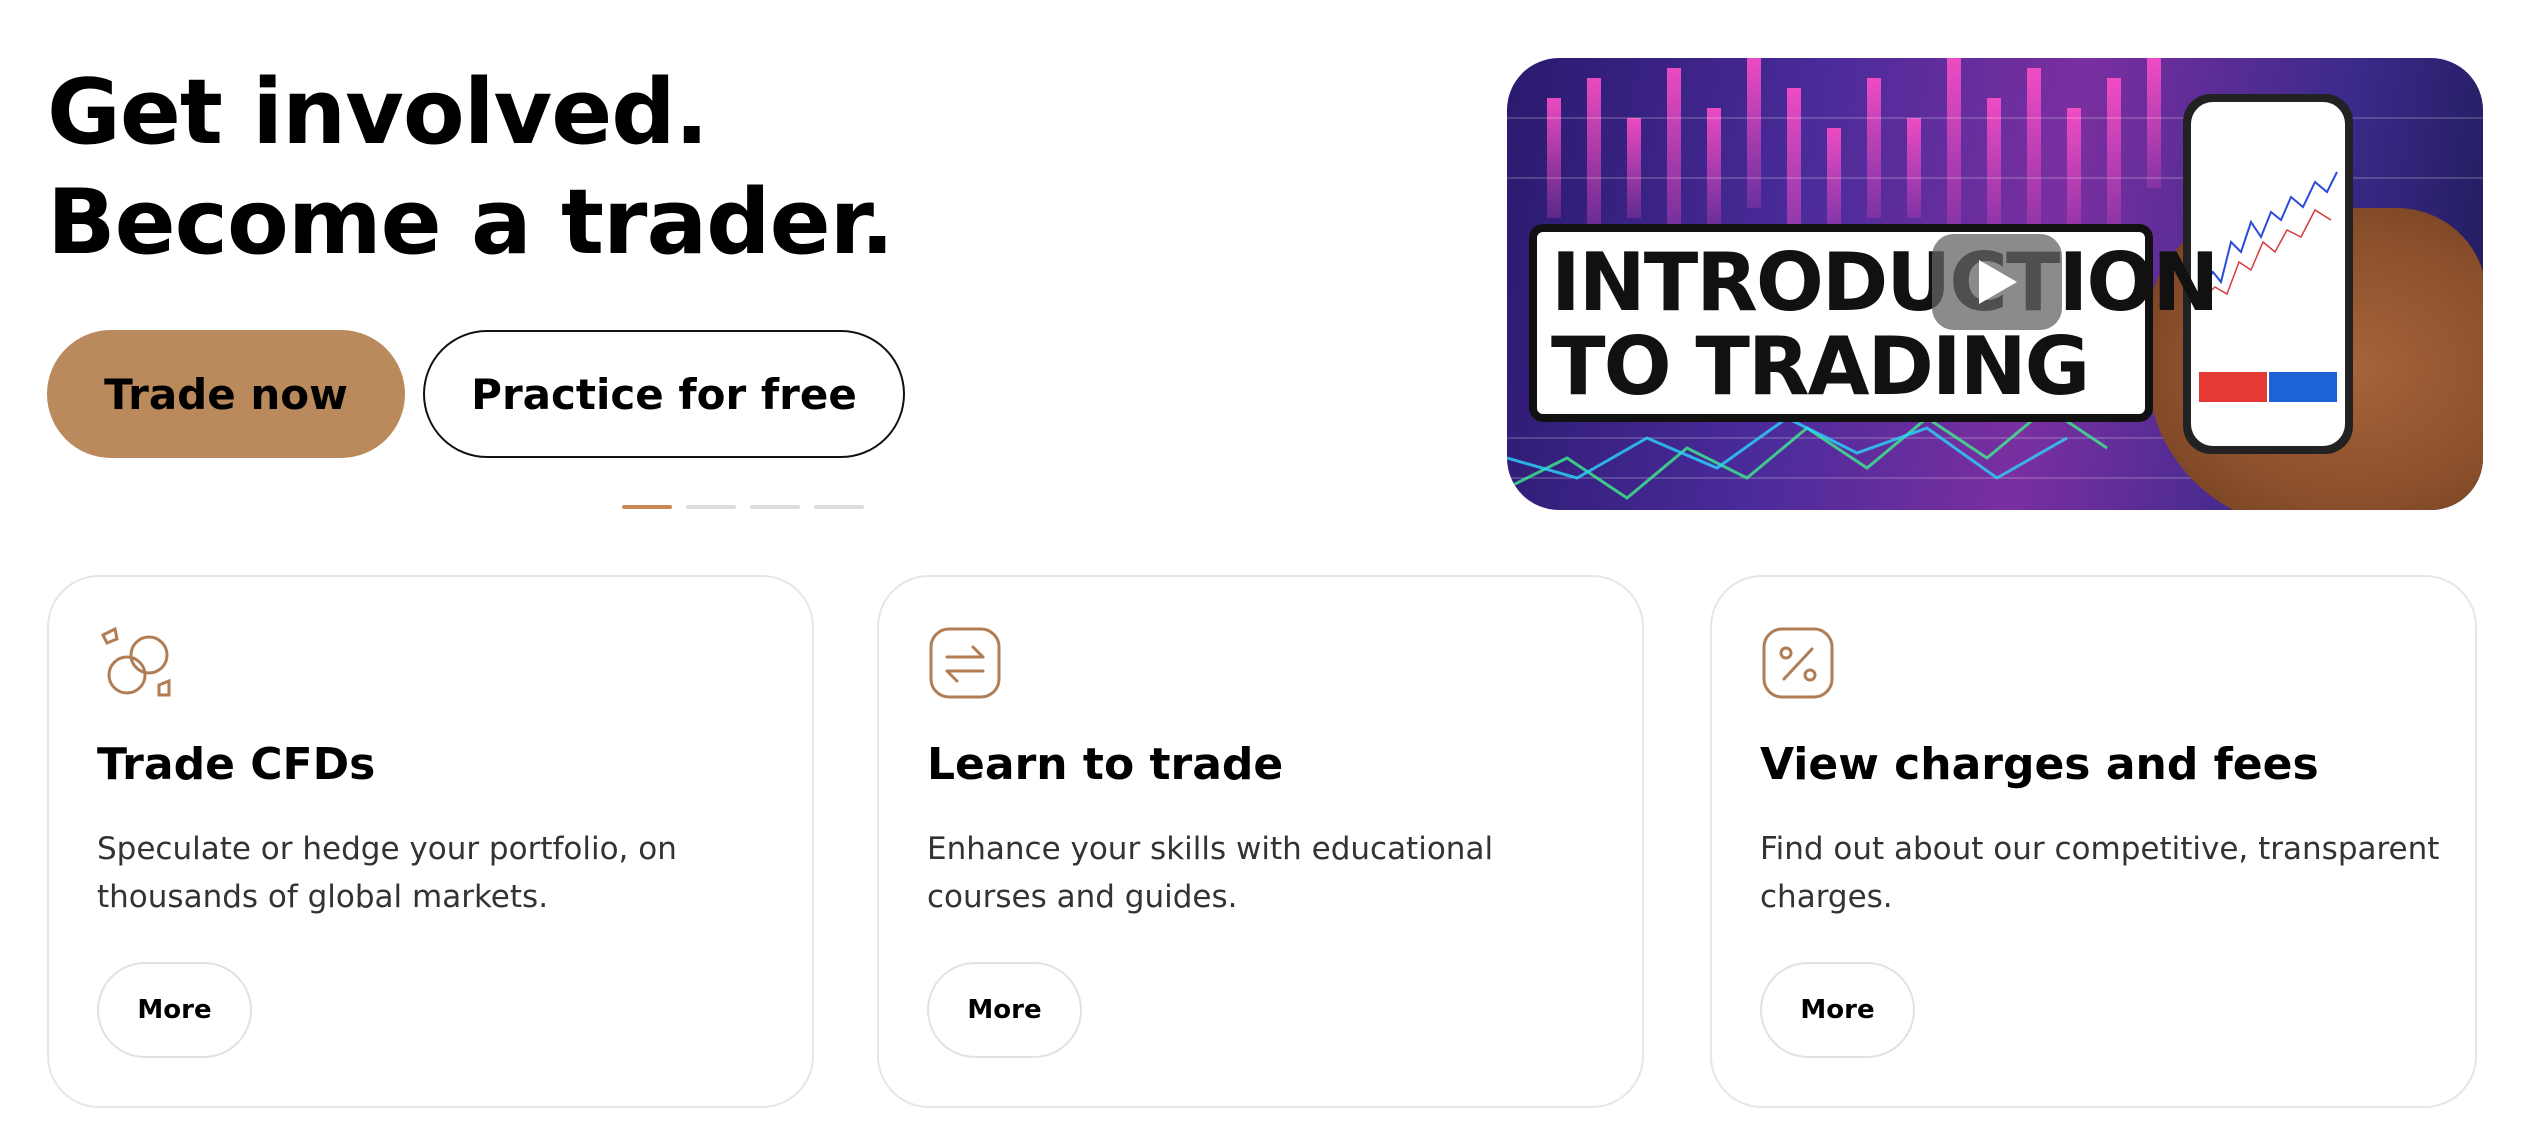 The image size is (2521, 1126). I want to click on trade-now-button: Trade now, so click(226, 394).